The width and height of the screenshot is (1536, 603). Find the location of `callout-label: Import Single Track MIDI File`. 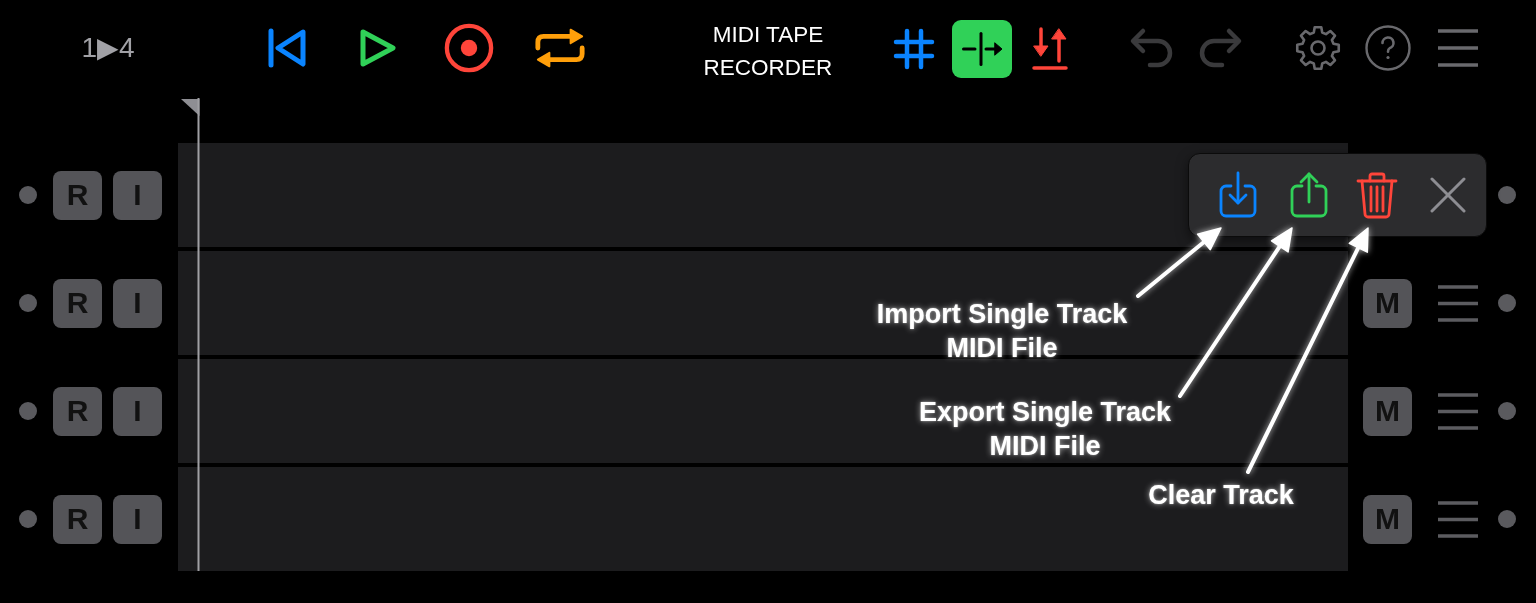

callout-label: Import Single Track MIDI File is located at coordinates (1002, 331).